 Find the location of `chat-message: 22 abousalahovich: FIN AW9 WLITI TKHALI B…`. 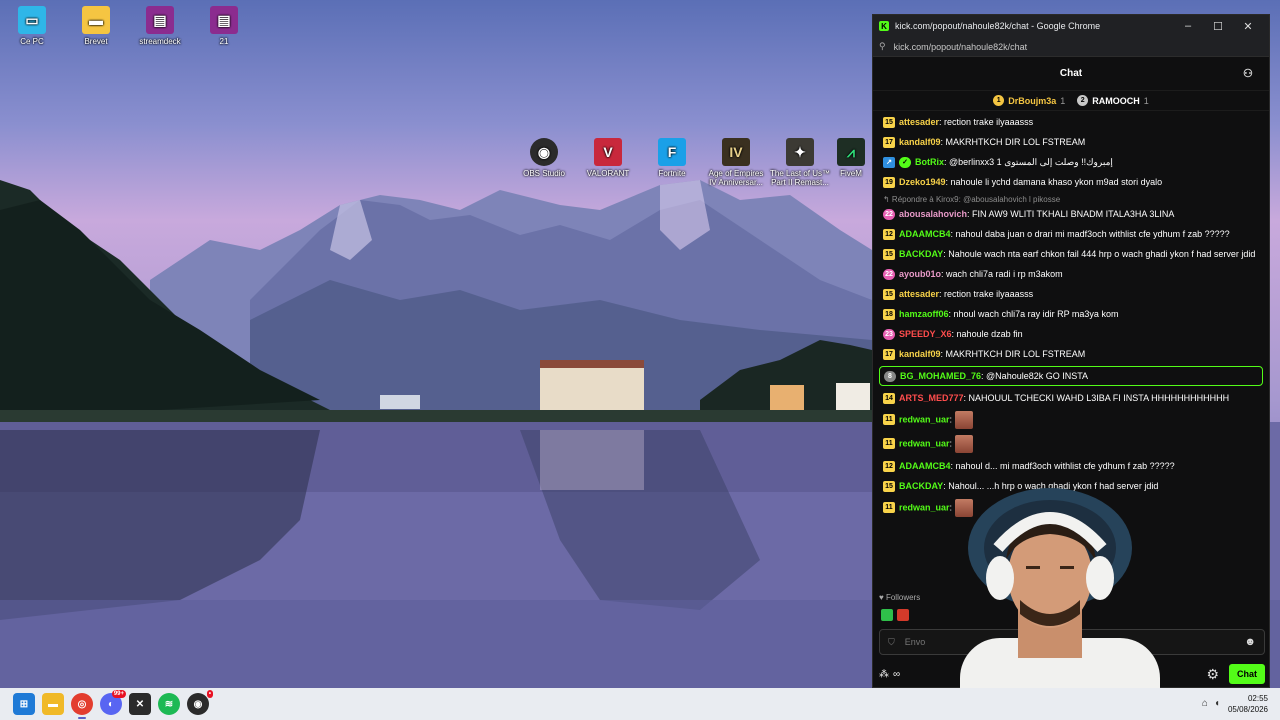

chat-message: 22 abousalahovich: FIN AW9 WLITI TKHALI B… is located at coordinates (1071, 214).